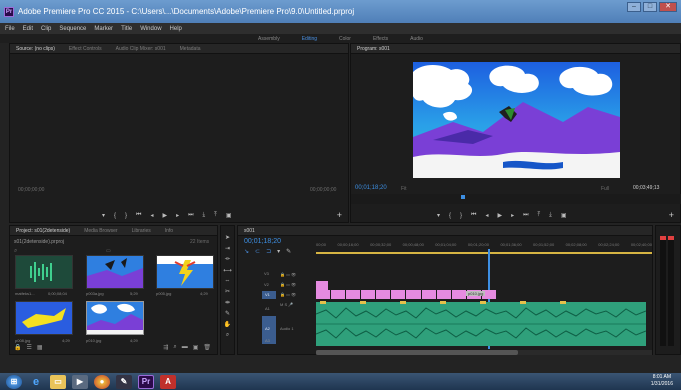 This screenshot has height=390, width=681. I want to click on ripple-edit-tool-icon: ⟛, so click(227, 259).